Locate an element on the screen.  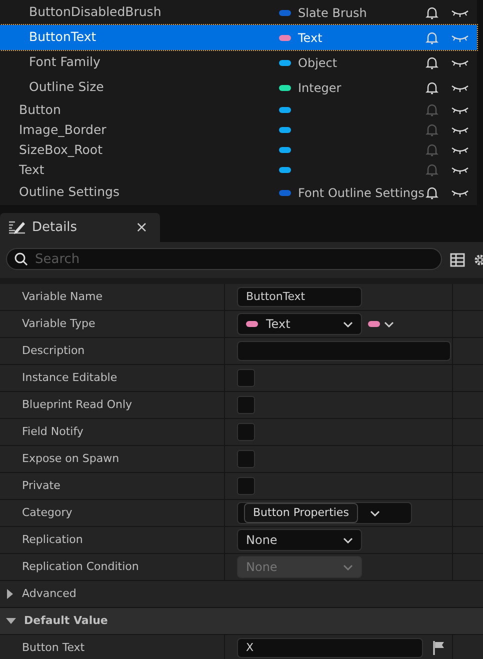
category-field: Button Properties is located at coordinates (301, 513).